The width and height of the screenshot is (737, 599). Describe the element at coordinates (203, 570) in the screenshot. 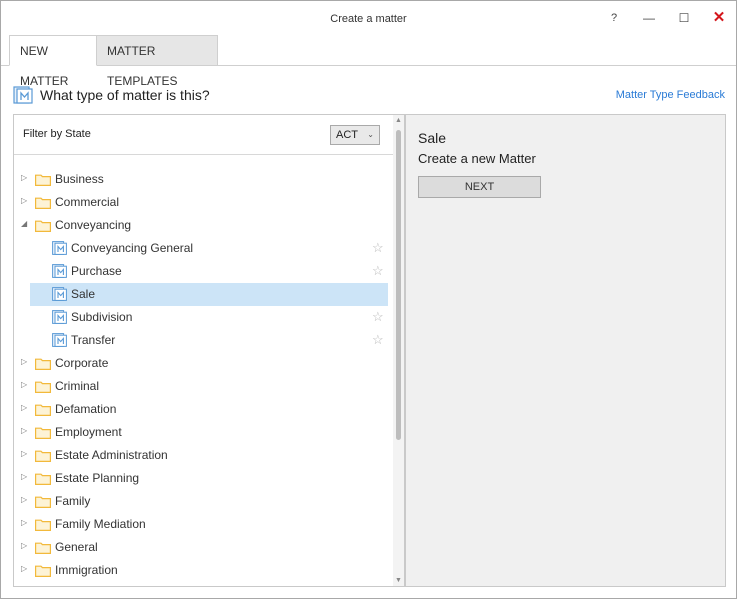

I see `tree-row: ▷ Immigration` at that location.